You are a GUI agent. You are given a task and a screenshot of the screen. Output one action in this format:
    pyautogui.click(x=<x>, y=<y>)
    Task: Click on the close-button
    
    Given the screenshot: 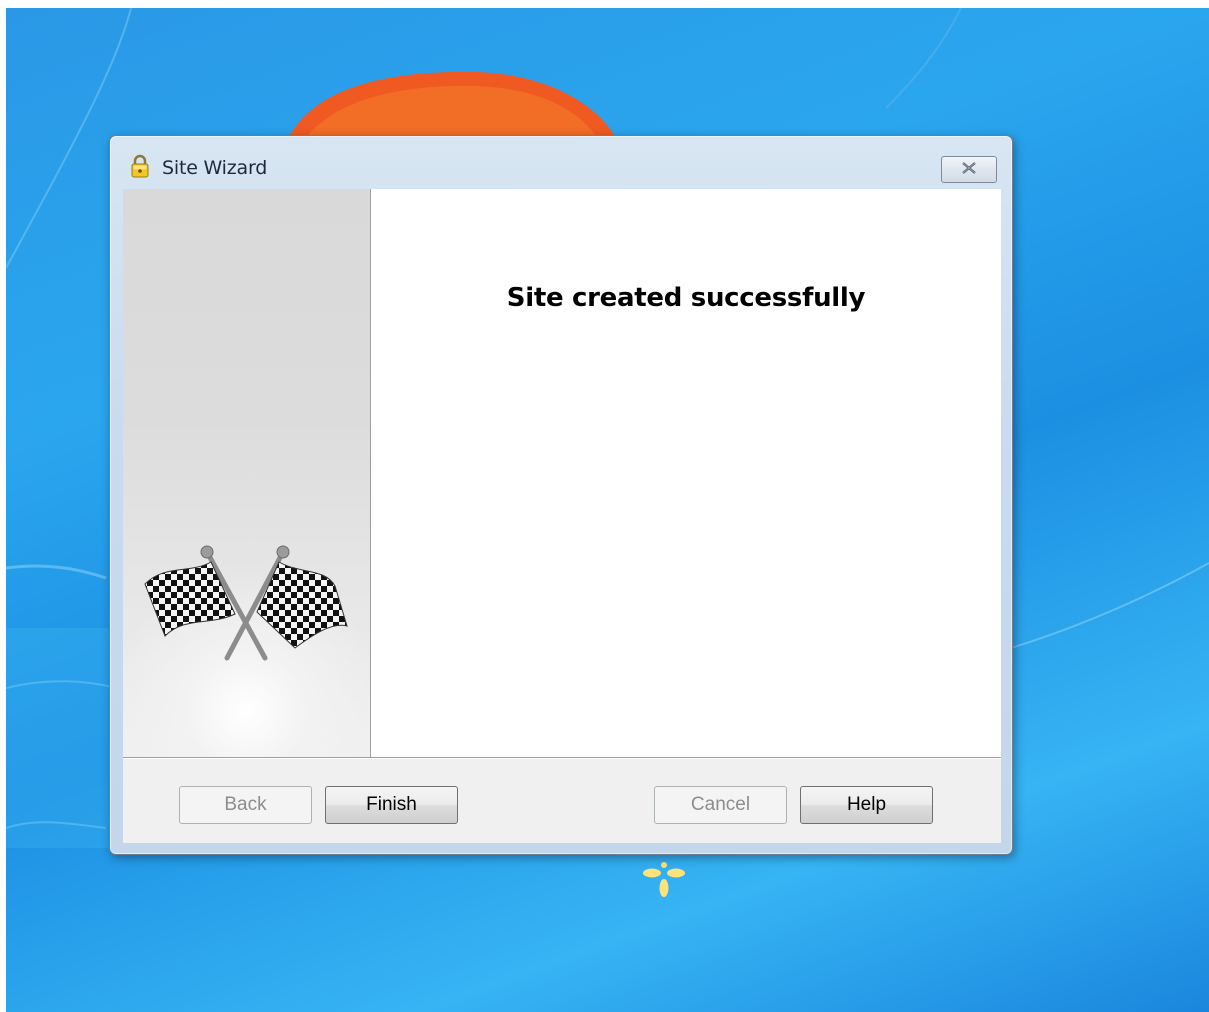 What is the action you would take?
    pyautogui.click(x=969, y=169)
    